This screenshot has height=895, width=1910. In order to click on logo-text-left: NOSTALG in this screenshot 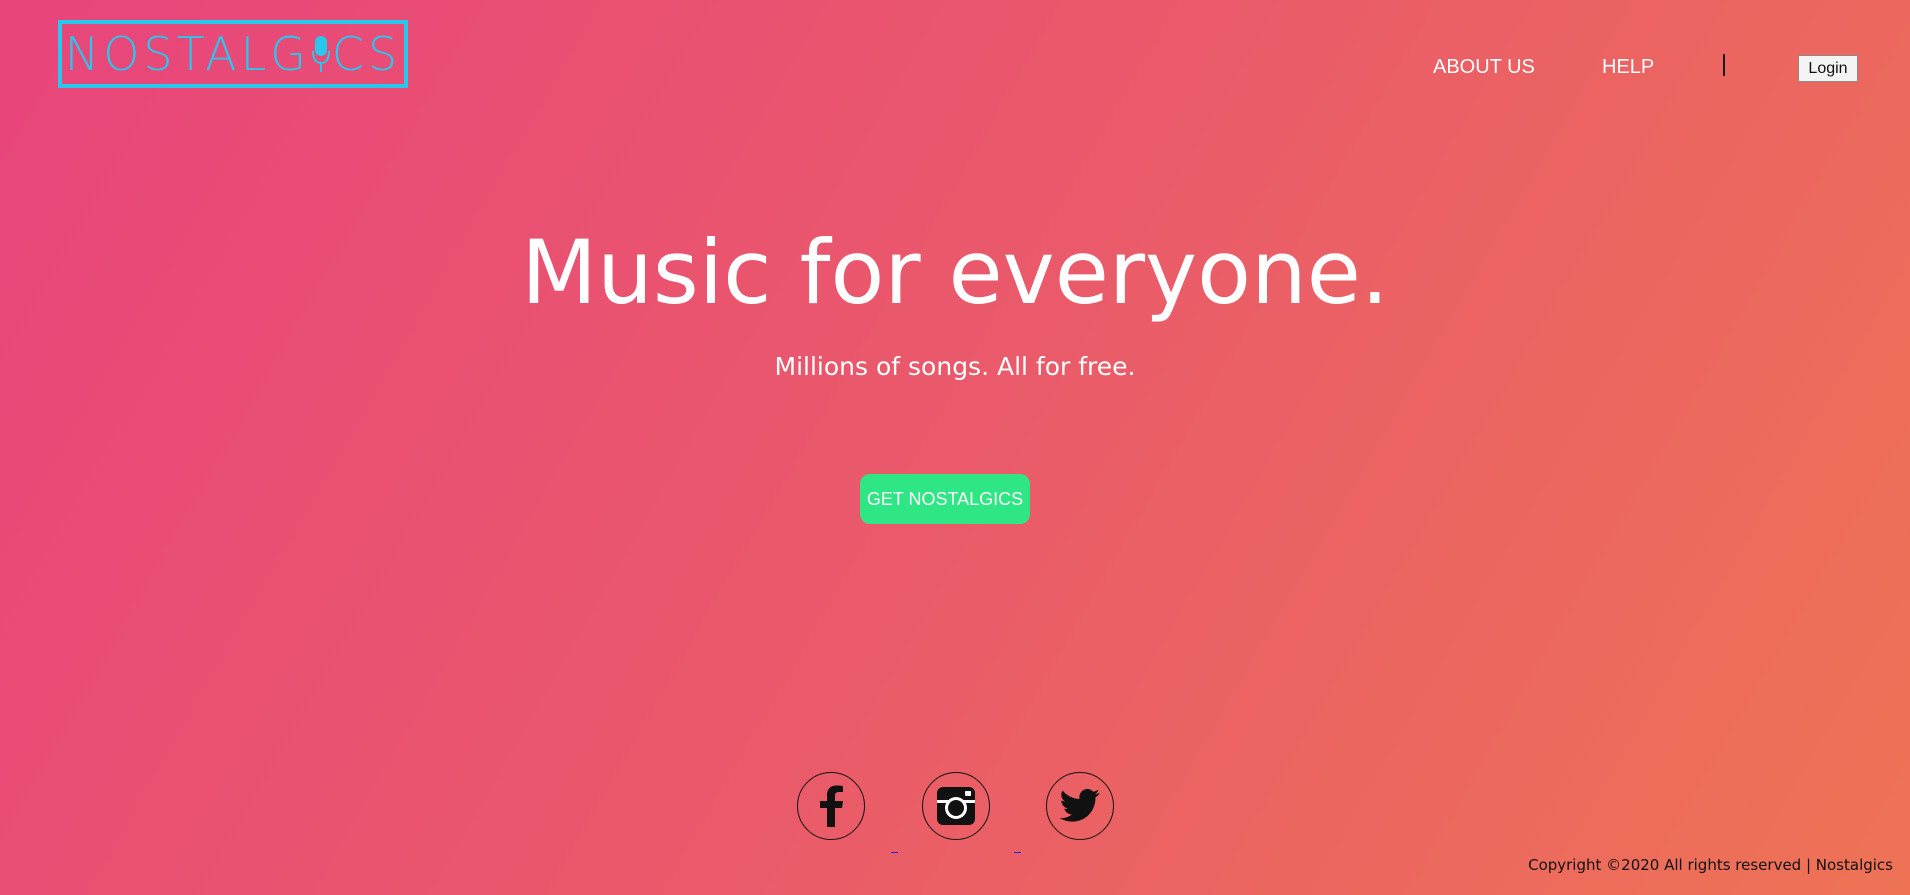, I will do `click(187, 54)`.